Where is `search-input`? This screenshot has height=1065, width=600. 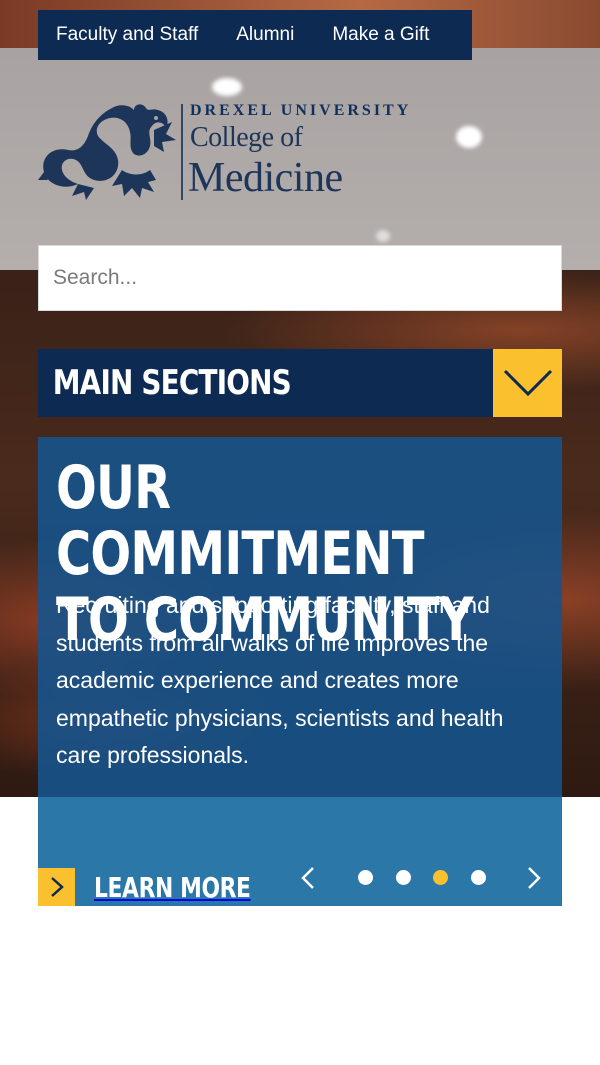 search-input is located at coordinates (300, 278).